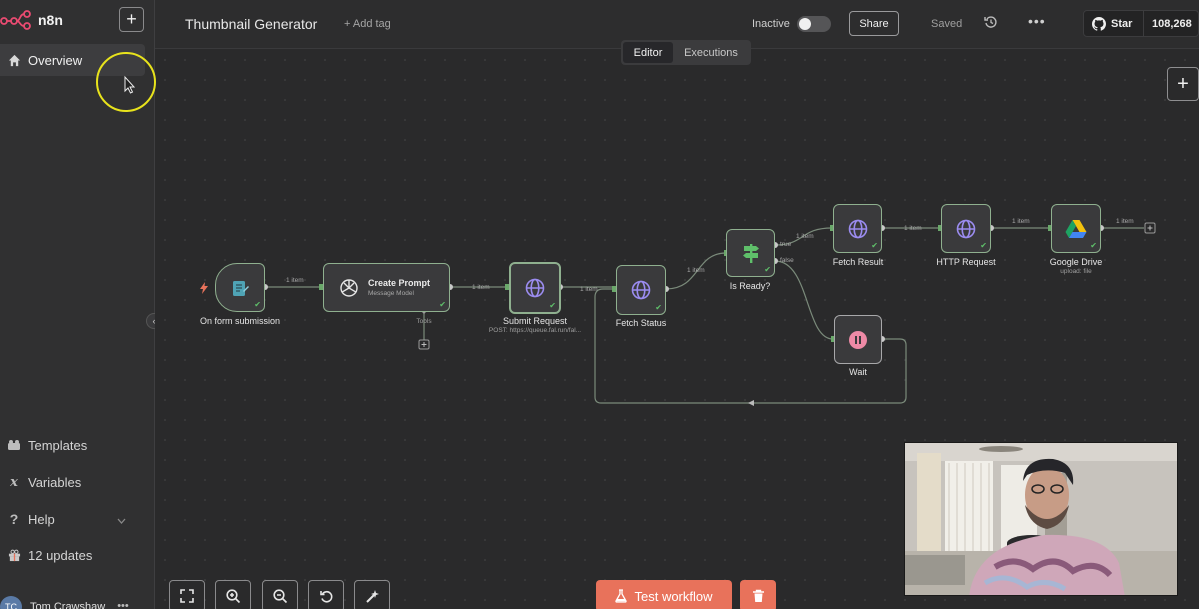 The height and width of the screenshot is (609, 1199). Describe the element at coordinates (367, 24) in the screenshot. I see `add-tag-button: + Add tag` at that location.